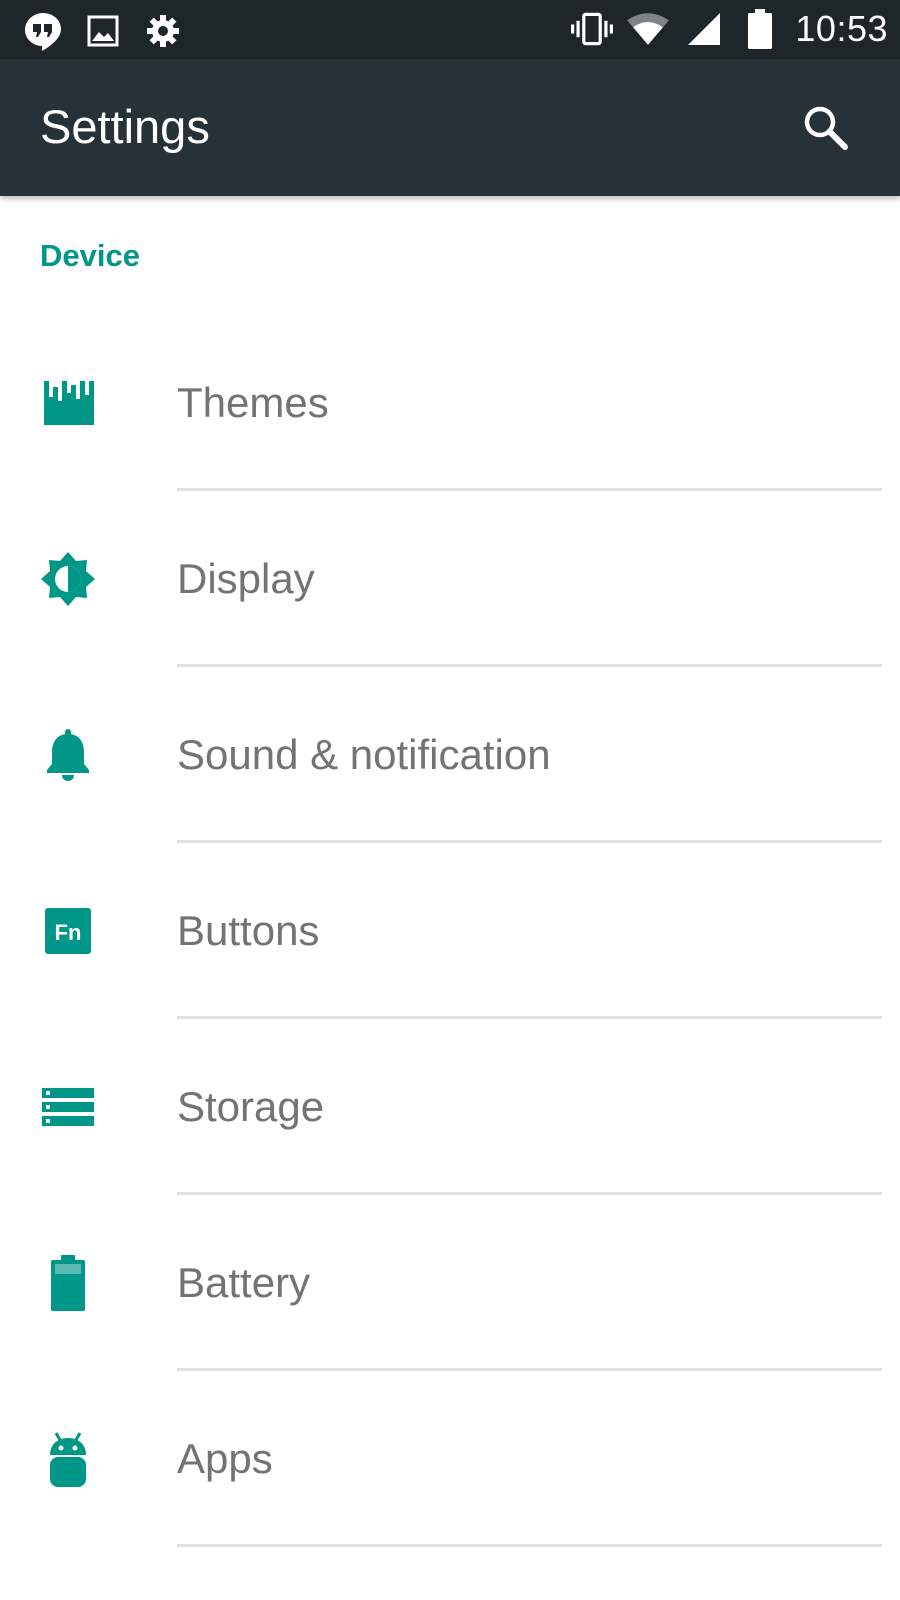 This screenshot has height=1600, width=900. Describe the element at coordinates (225, 1458) in the screenshot. I see `settings-item-label: Apps` at that location.